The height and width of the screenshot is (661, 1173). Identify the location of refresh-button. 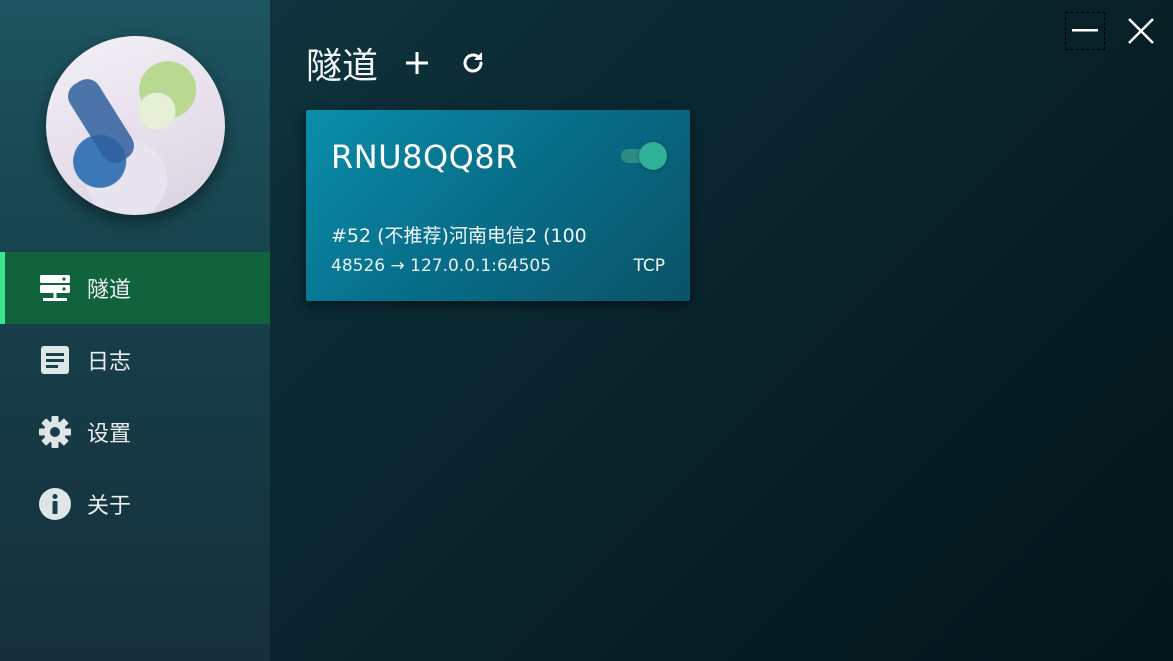
(473, 63).